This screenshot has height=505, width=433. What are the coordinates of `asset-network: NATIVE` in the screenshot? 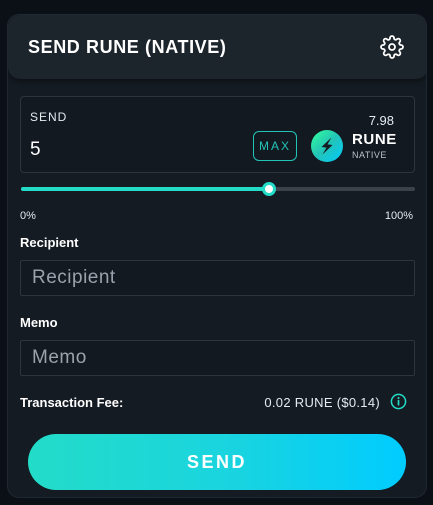 It's located at (369, 155).